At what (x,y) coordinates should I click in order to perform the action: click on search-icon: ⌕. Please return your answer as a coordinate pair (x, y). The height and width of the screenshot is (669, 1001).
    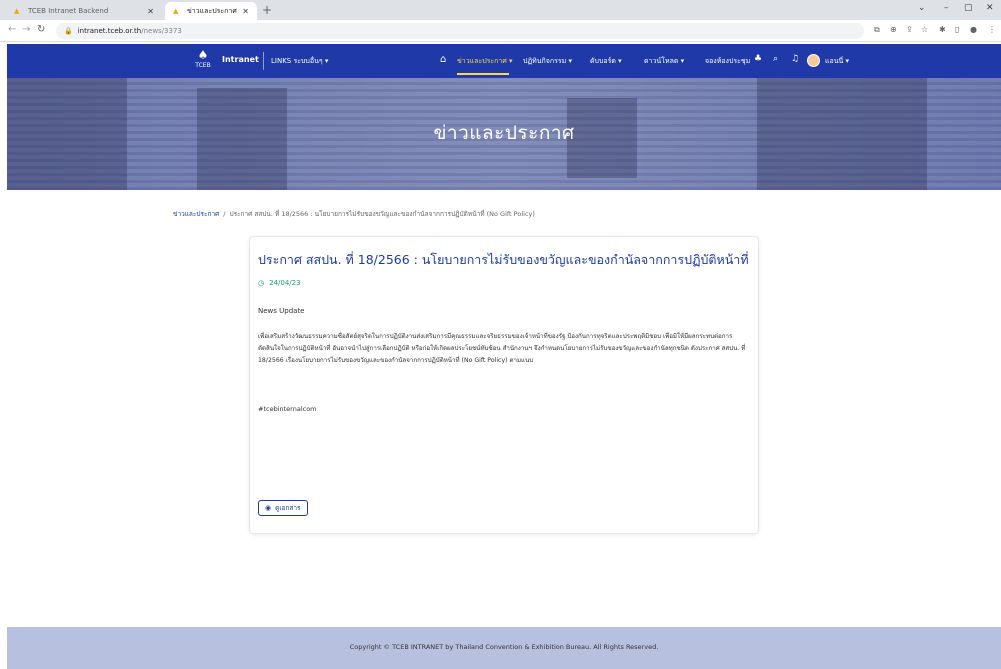
    Looking at the image, I should click on (775, 59).